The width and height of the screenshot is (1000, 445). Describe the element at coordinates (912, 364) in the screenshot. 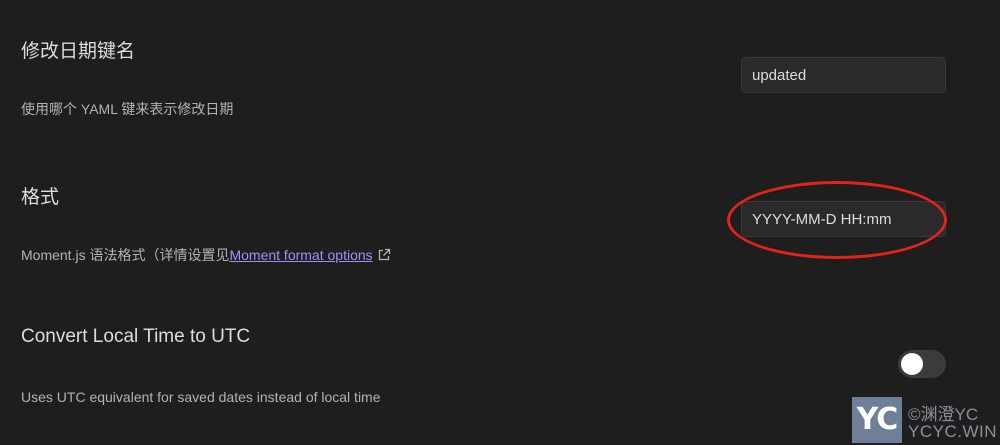

I see `toggle-knob` at that location.